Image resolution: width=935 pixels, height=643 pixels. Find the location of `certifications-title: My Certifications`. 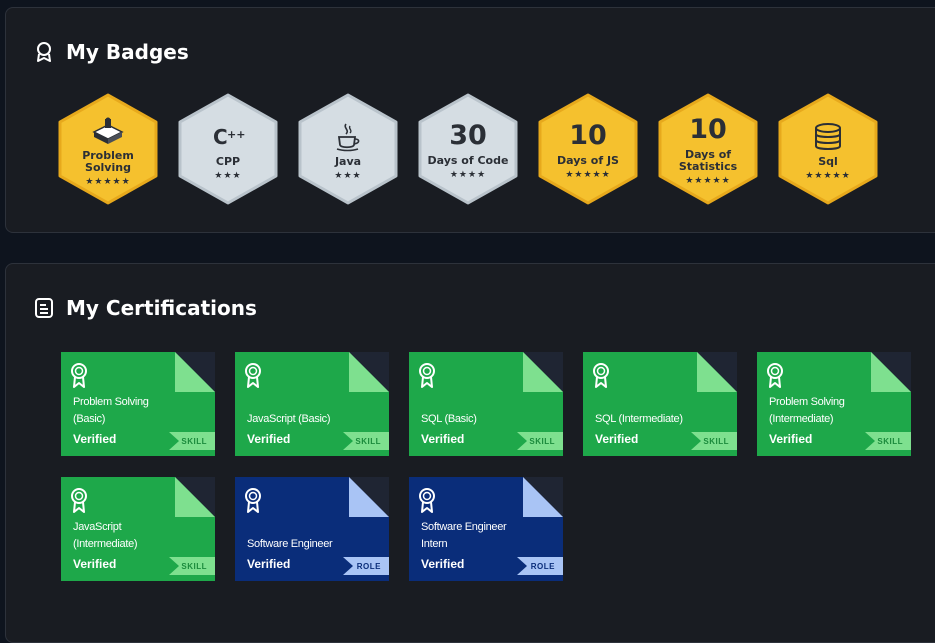

certifications-title: My Certifications is located at coordinates (161, 308).